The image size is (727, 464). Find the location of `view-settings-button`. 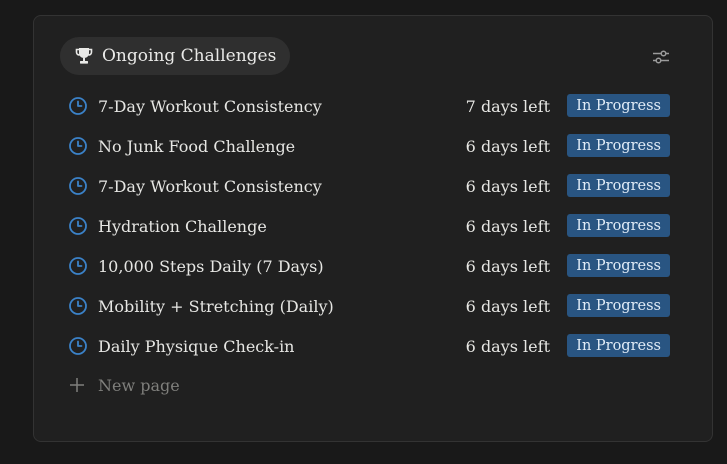

view-settings-button is located at coordinates (661, 57).